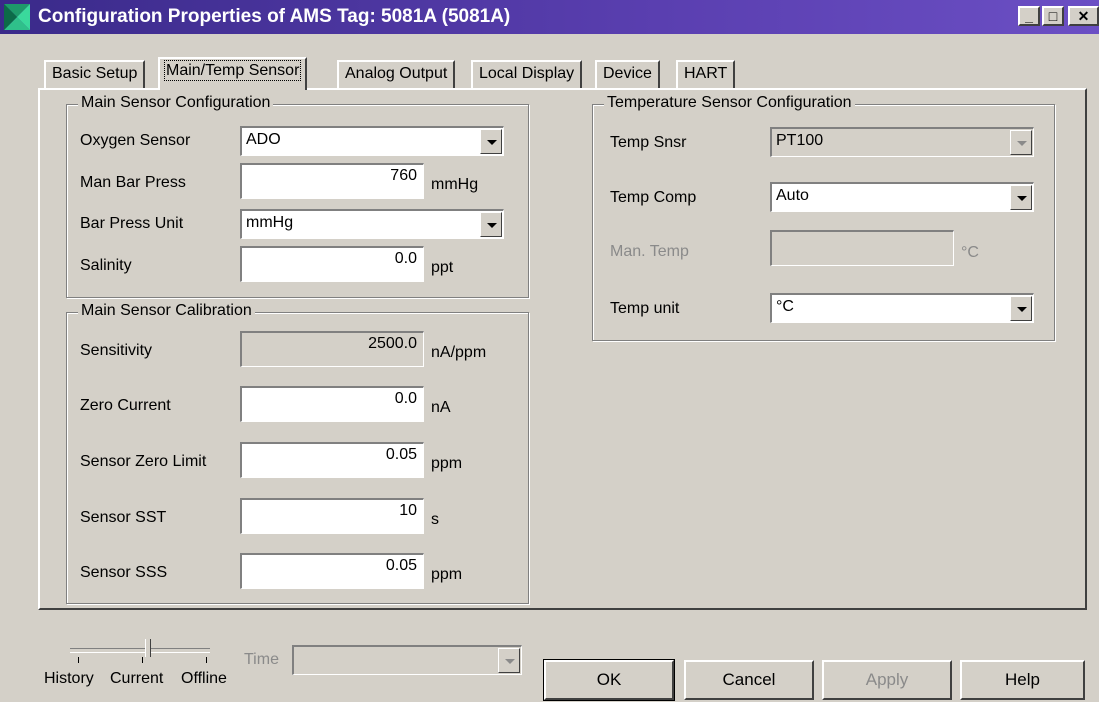 The image size is (1099, 702). What do you see at coordinates (143, 461) in the screenshot?
I see `sensor-zero-limit-label: Sensor Zero Limit` at bounding box center [143, 461].